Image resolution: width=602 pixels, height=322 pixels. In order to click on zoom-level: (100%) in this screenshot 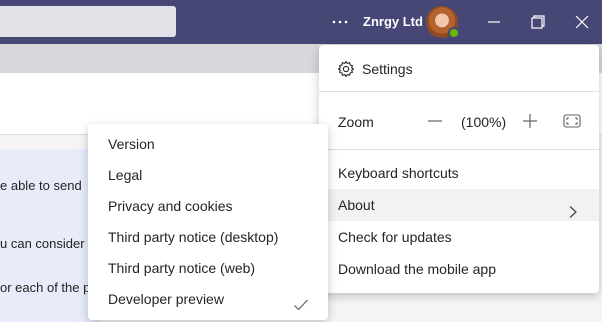, I will do `click(484, 122)`.